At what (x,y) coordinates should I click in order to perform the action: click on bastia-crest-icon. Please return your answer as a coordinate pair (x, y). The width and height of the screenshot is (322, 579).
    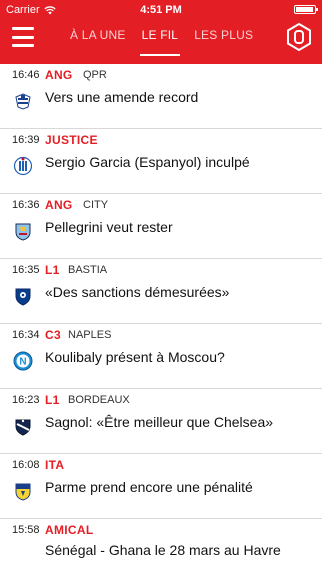
    Looking at the image, I should click on (23, 297).